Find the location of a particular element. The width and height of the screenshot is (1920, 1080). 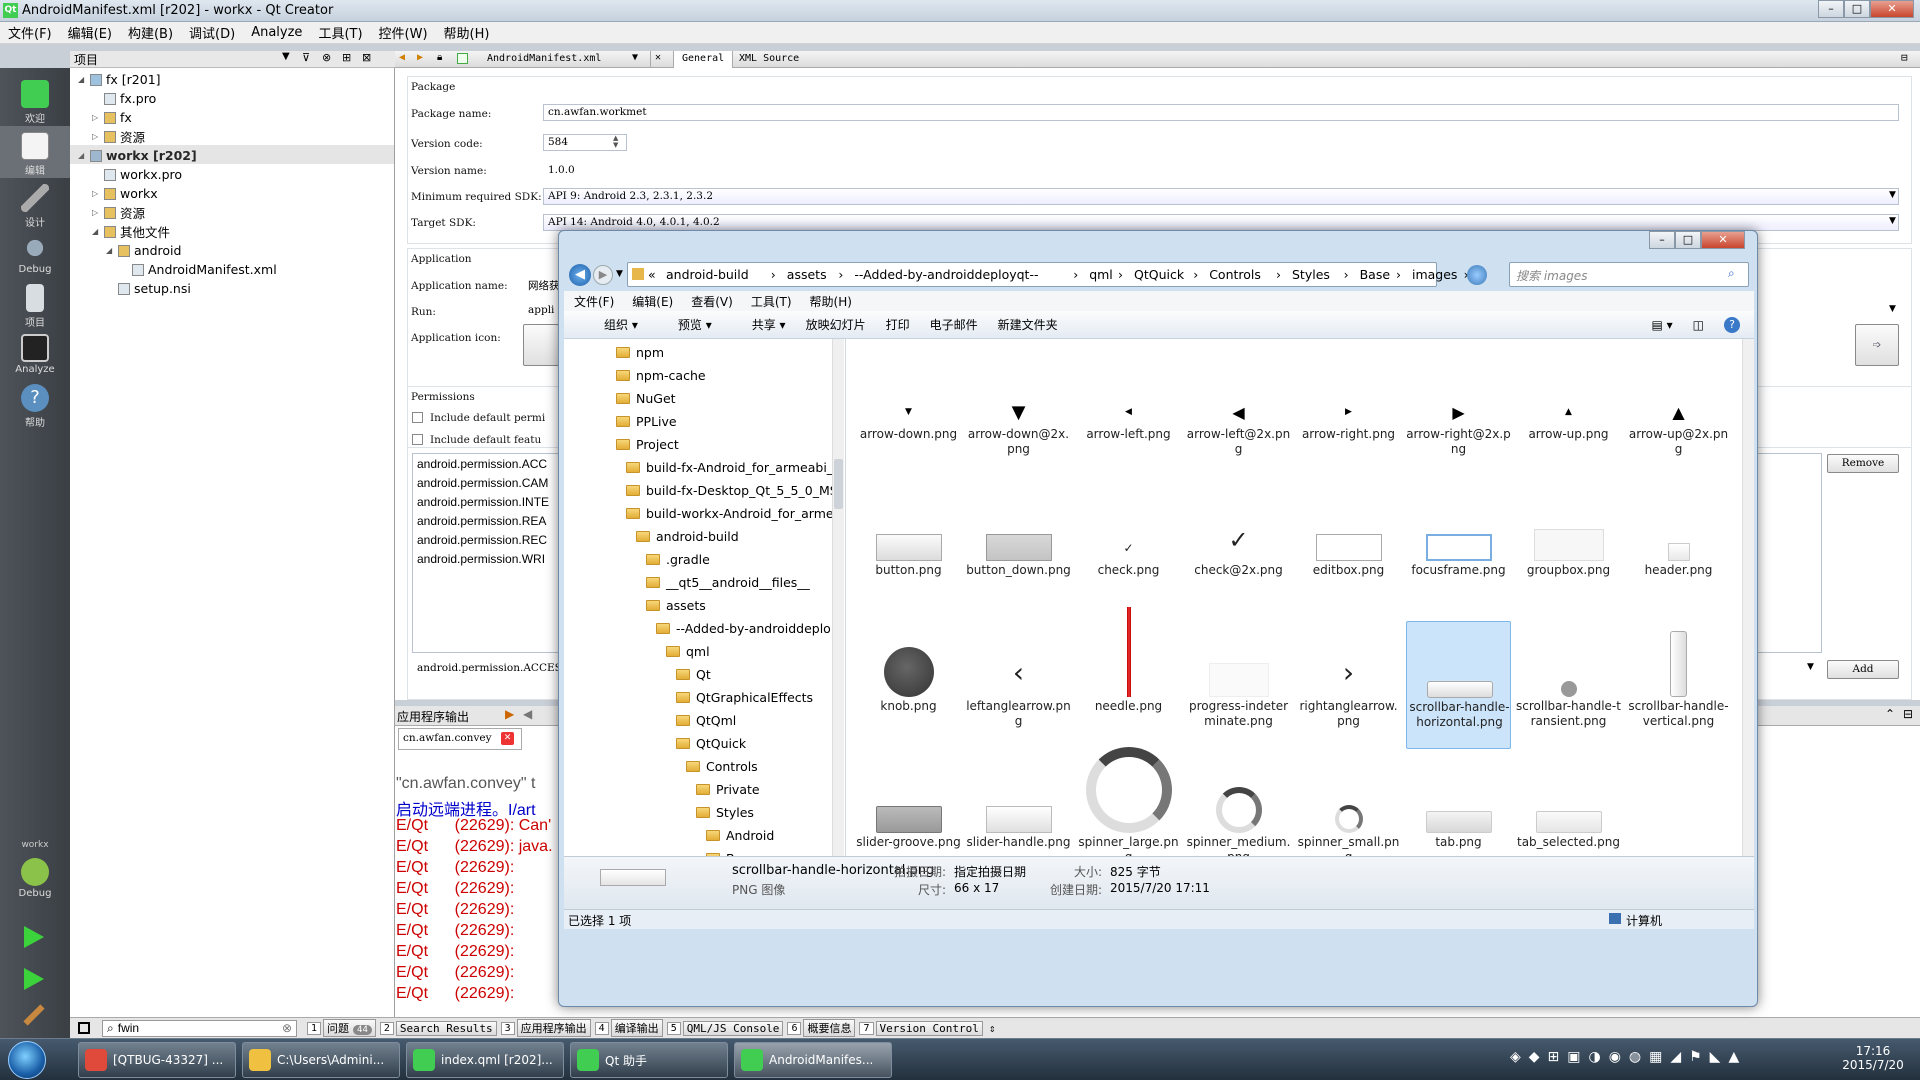

menu-file: 文件(F) is located at coordinates (30, 32).